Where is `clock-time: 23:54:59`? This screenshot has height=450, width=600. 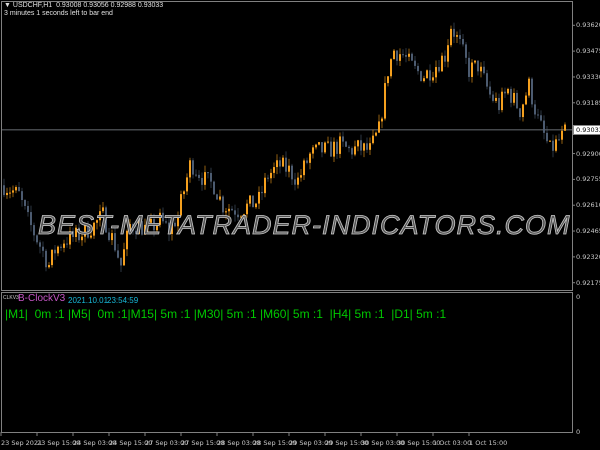 clock-time: 23:54:59 is located at coordinates (123, 300).